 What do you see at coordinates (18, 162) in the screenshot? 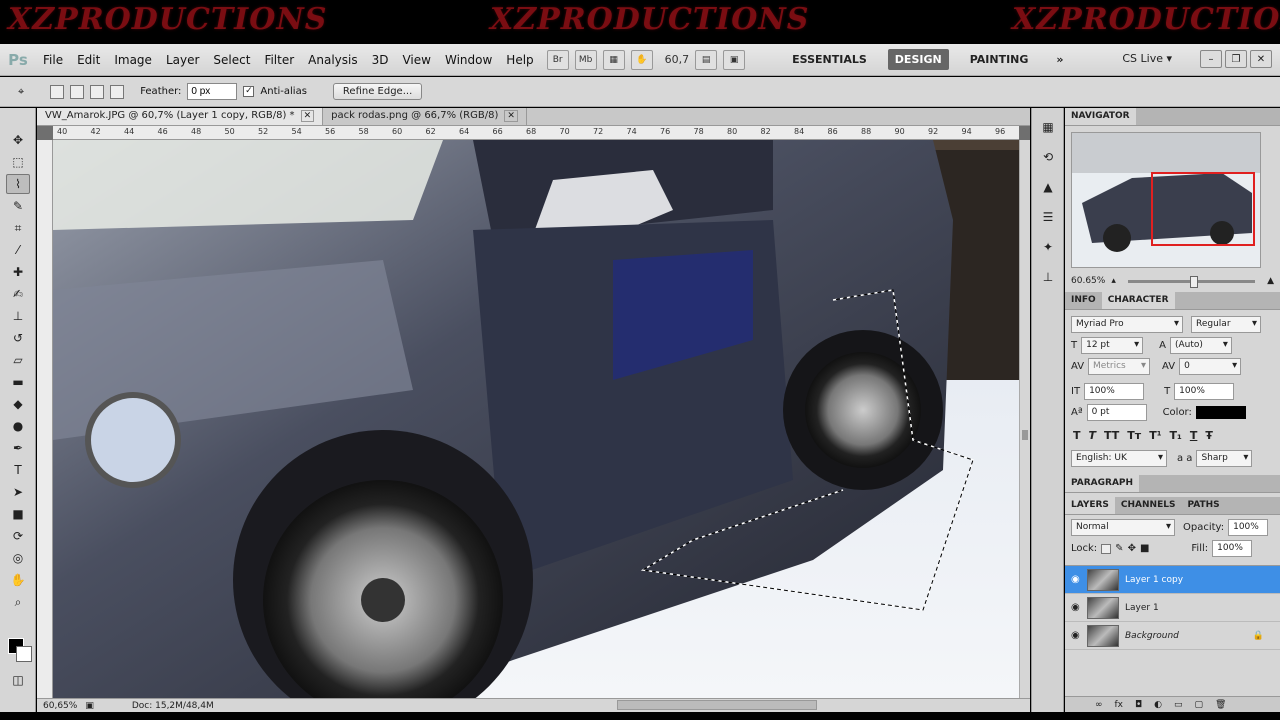
I see `marquee-tool-icon: ⬚` at bounding box center [18, 162].